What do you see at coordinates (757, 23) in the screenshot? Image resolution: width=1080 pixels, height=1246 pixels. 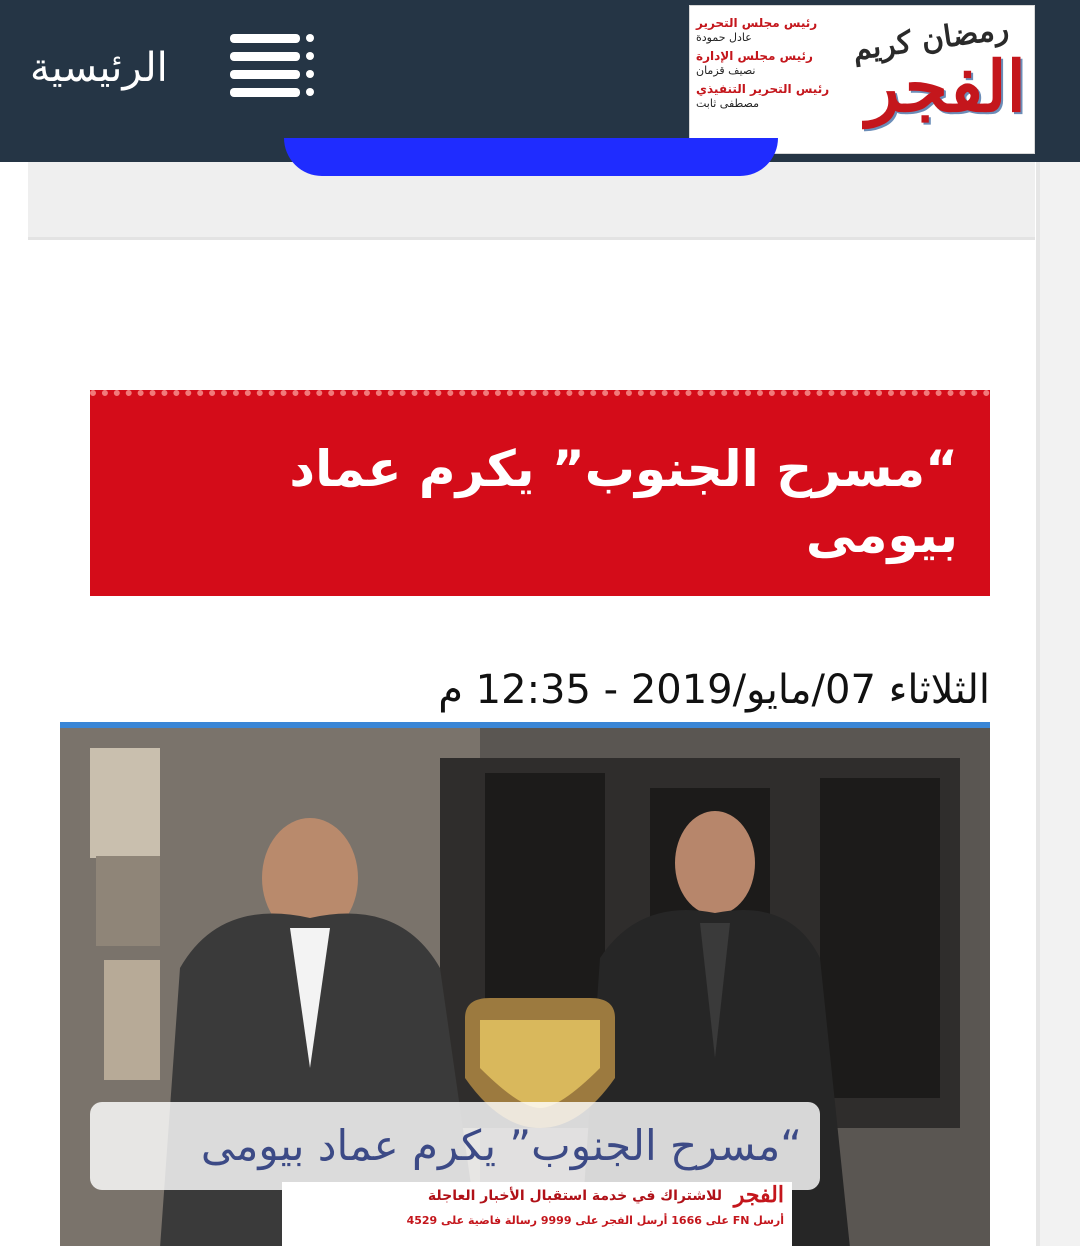 I see `credit-title: رئيس مجلس التحرير` at bounding box center [757, 23].